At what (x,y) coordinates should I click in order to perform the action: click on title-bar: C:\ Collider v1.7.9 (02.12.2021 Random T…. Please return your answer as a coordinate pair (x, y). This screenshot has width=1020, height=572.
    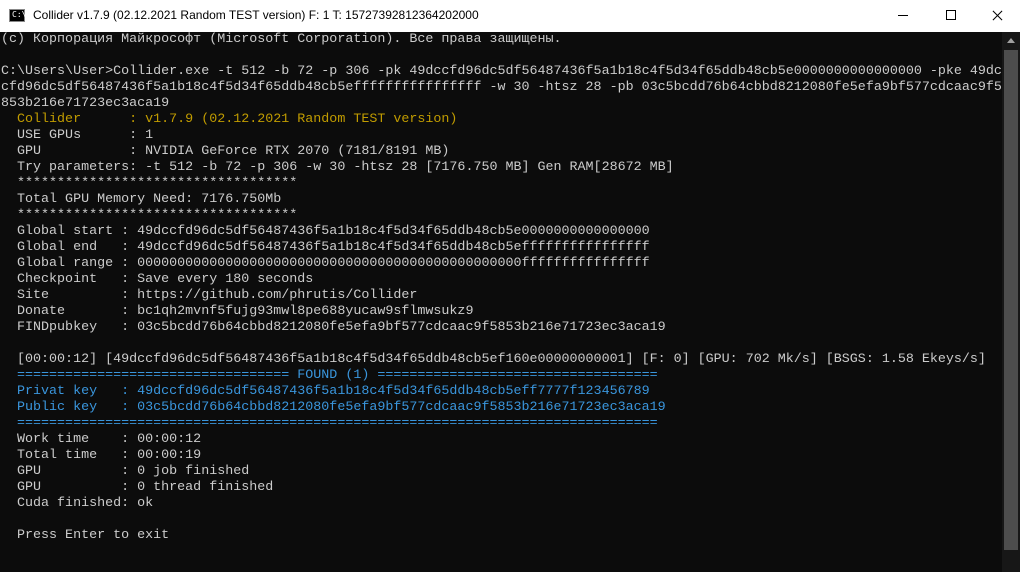
    Looking at the image, I should click on (510, 16).